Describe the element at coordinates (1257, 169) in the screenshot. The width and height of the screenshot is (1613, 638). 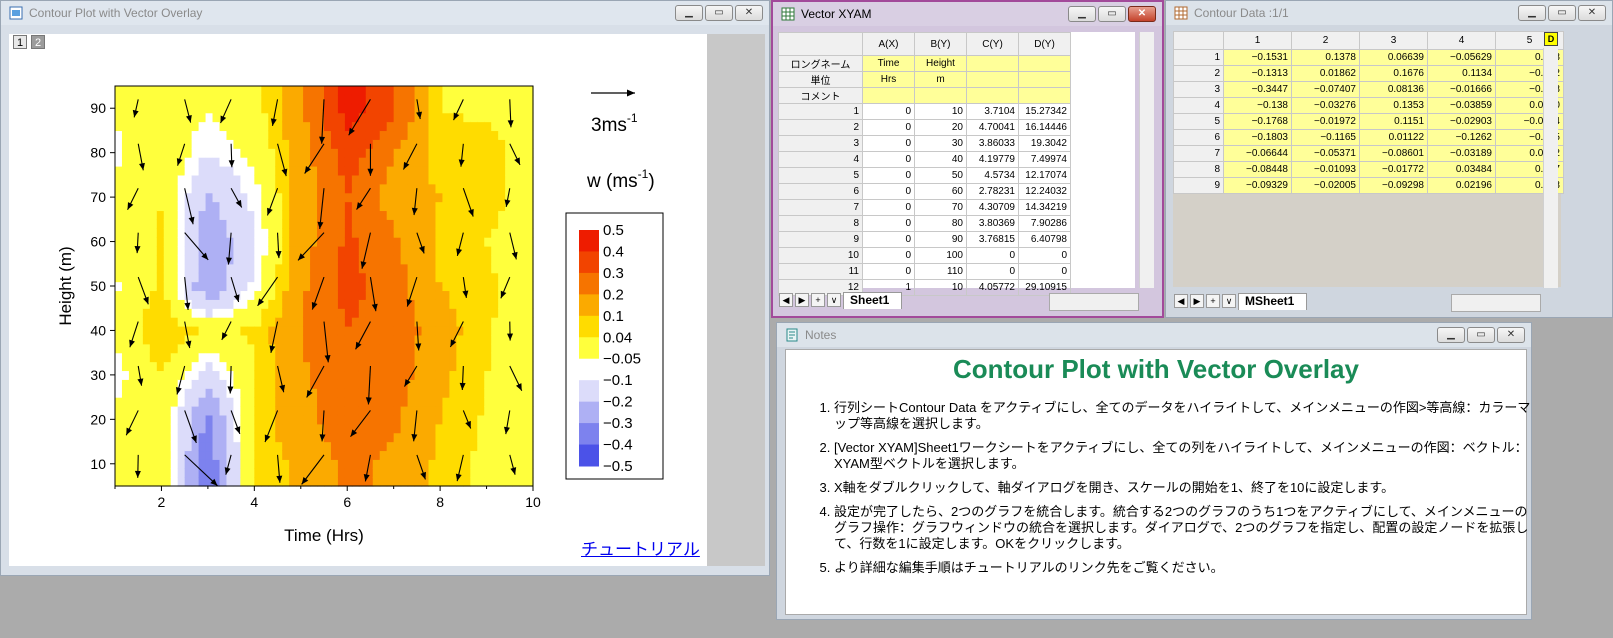
I see `table-cell: −0.08448` at that location.